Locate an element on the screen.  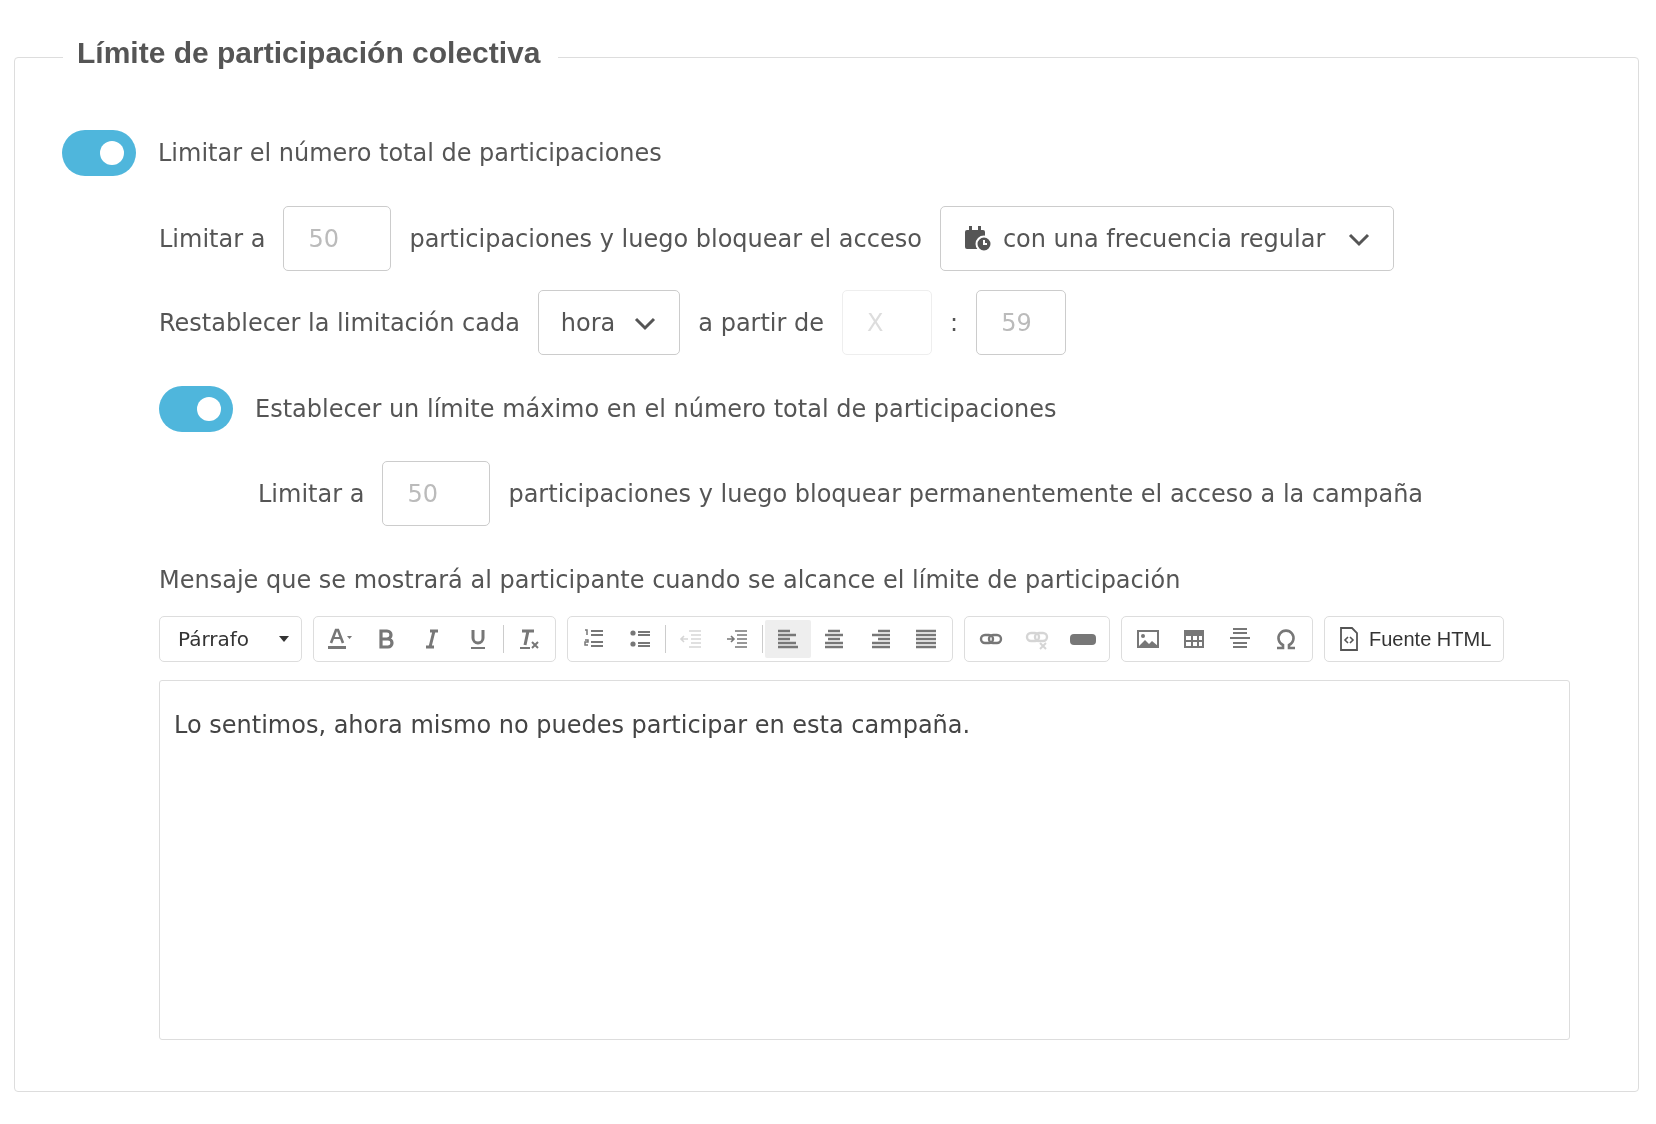
toggle-label: Establecer un límite máximo en el número total de participaciones is located at coordinates (656, 409).